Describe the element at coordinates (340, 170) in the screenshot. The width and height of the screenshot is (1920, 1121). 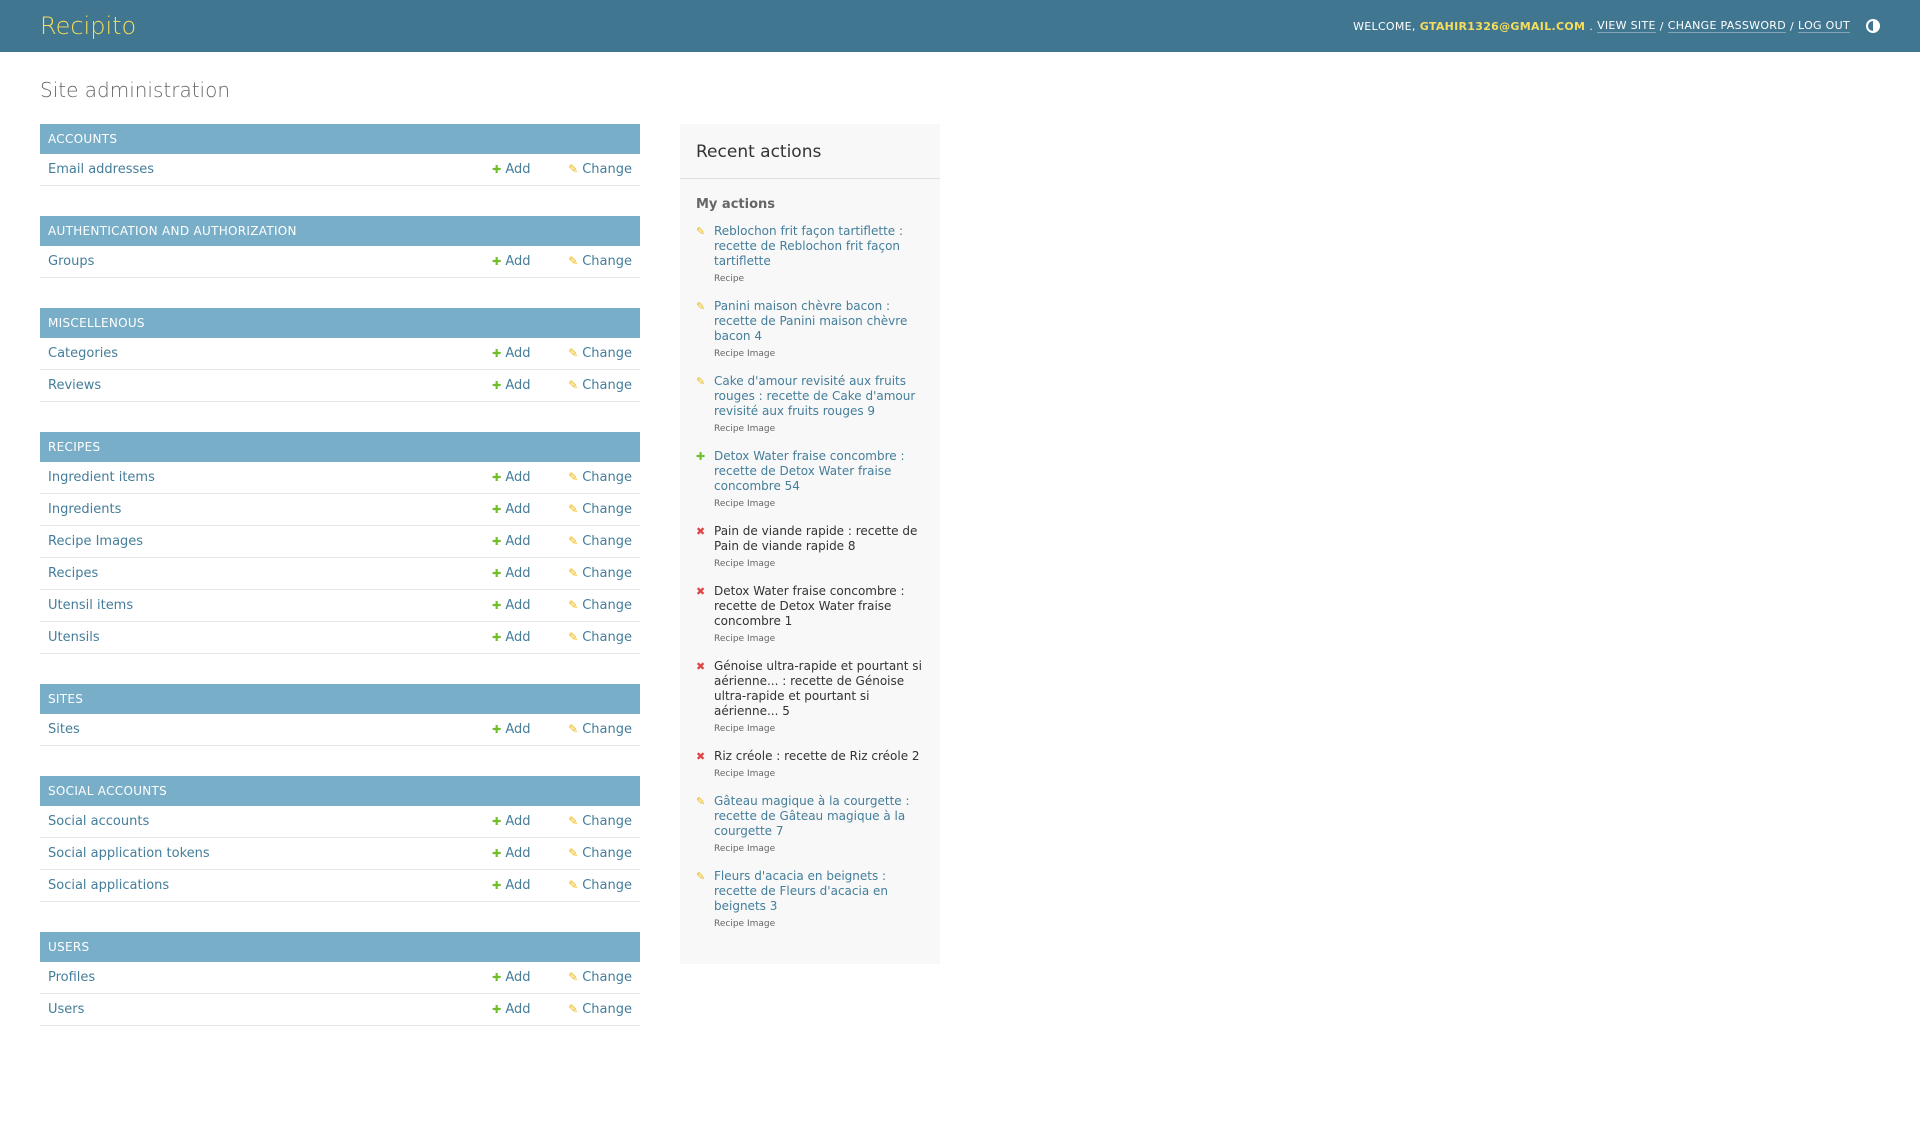
I see `model-row: Email addresses Add Change` at that location.